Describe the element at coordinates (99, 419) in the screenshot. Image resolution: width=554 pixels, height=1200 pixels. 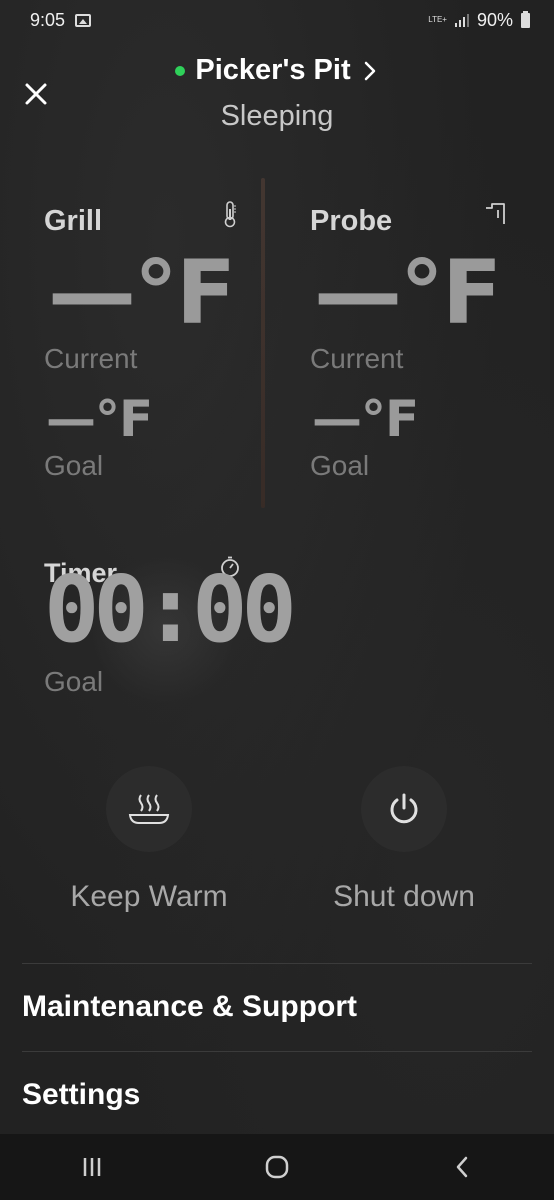
I see `grill-goal-temp: —°F` at that location.